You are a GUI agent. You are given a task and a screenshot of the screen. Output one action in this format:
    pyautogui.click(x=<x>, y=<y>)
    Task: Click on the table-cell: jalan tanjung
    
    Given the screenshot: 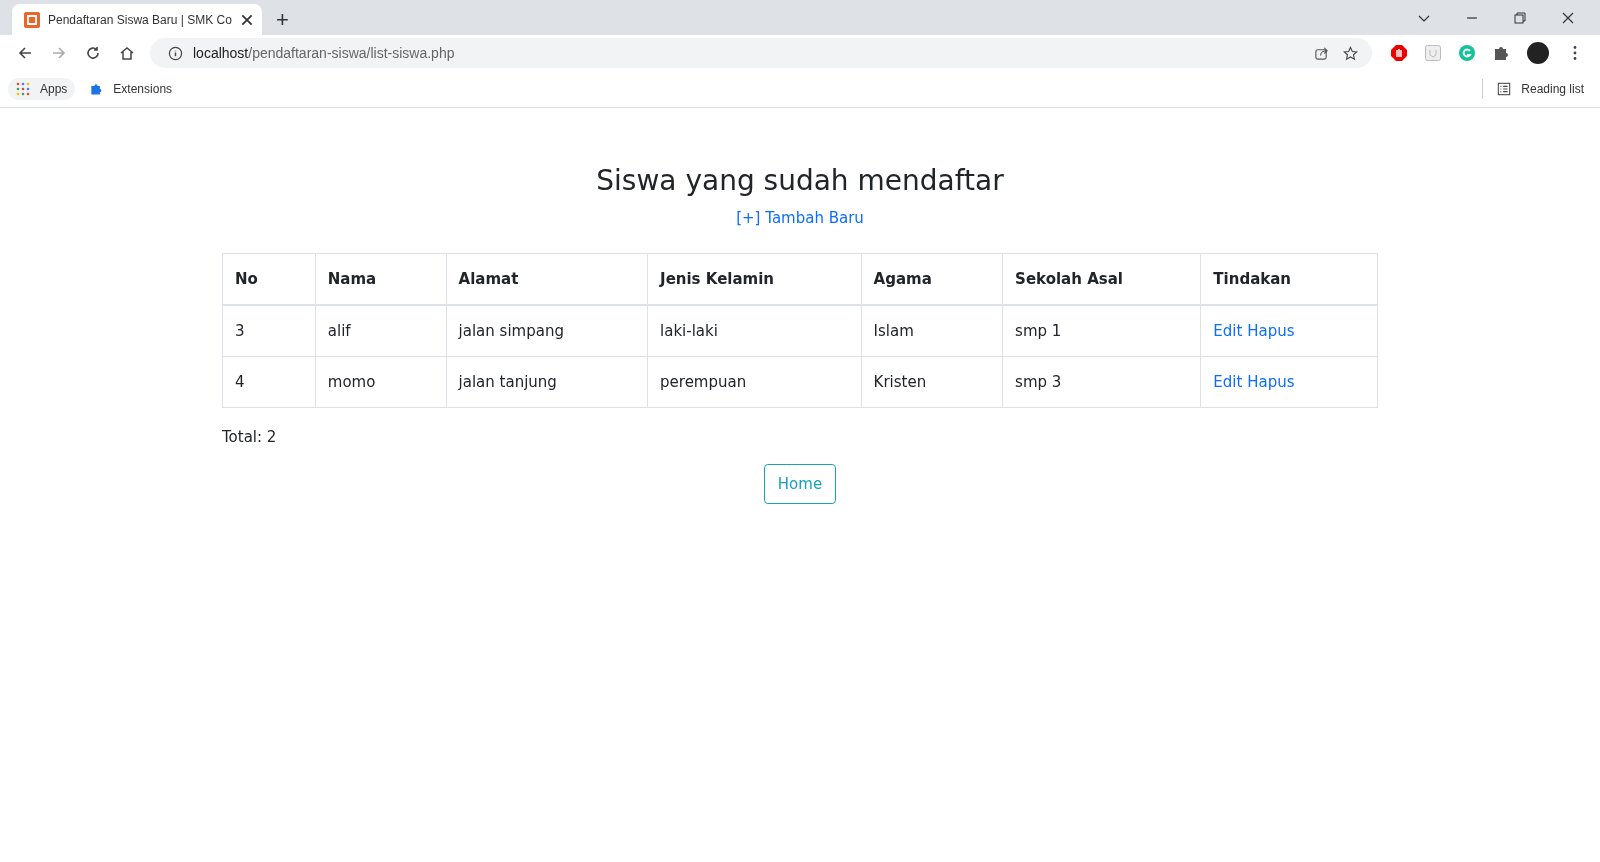 What is the action you would take?
    pyautogui.click(x=547, y=382)
    